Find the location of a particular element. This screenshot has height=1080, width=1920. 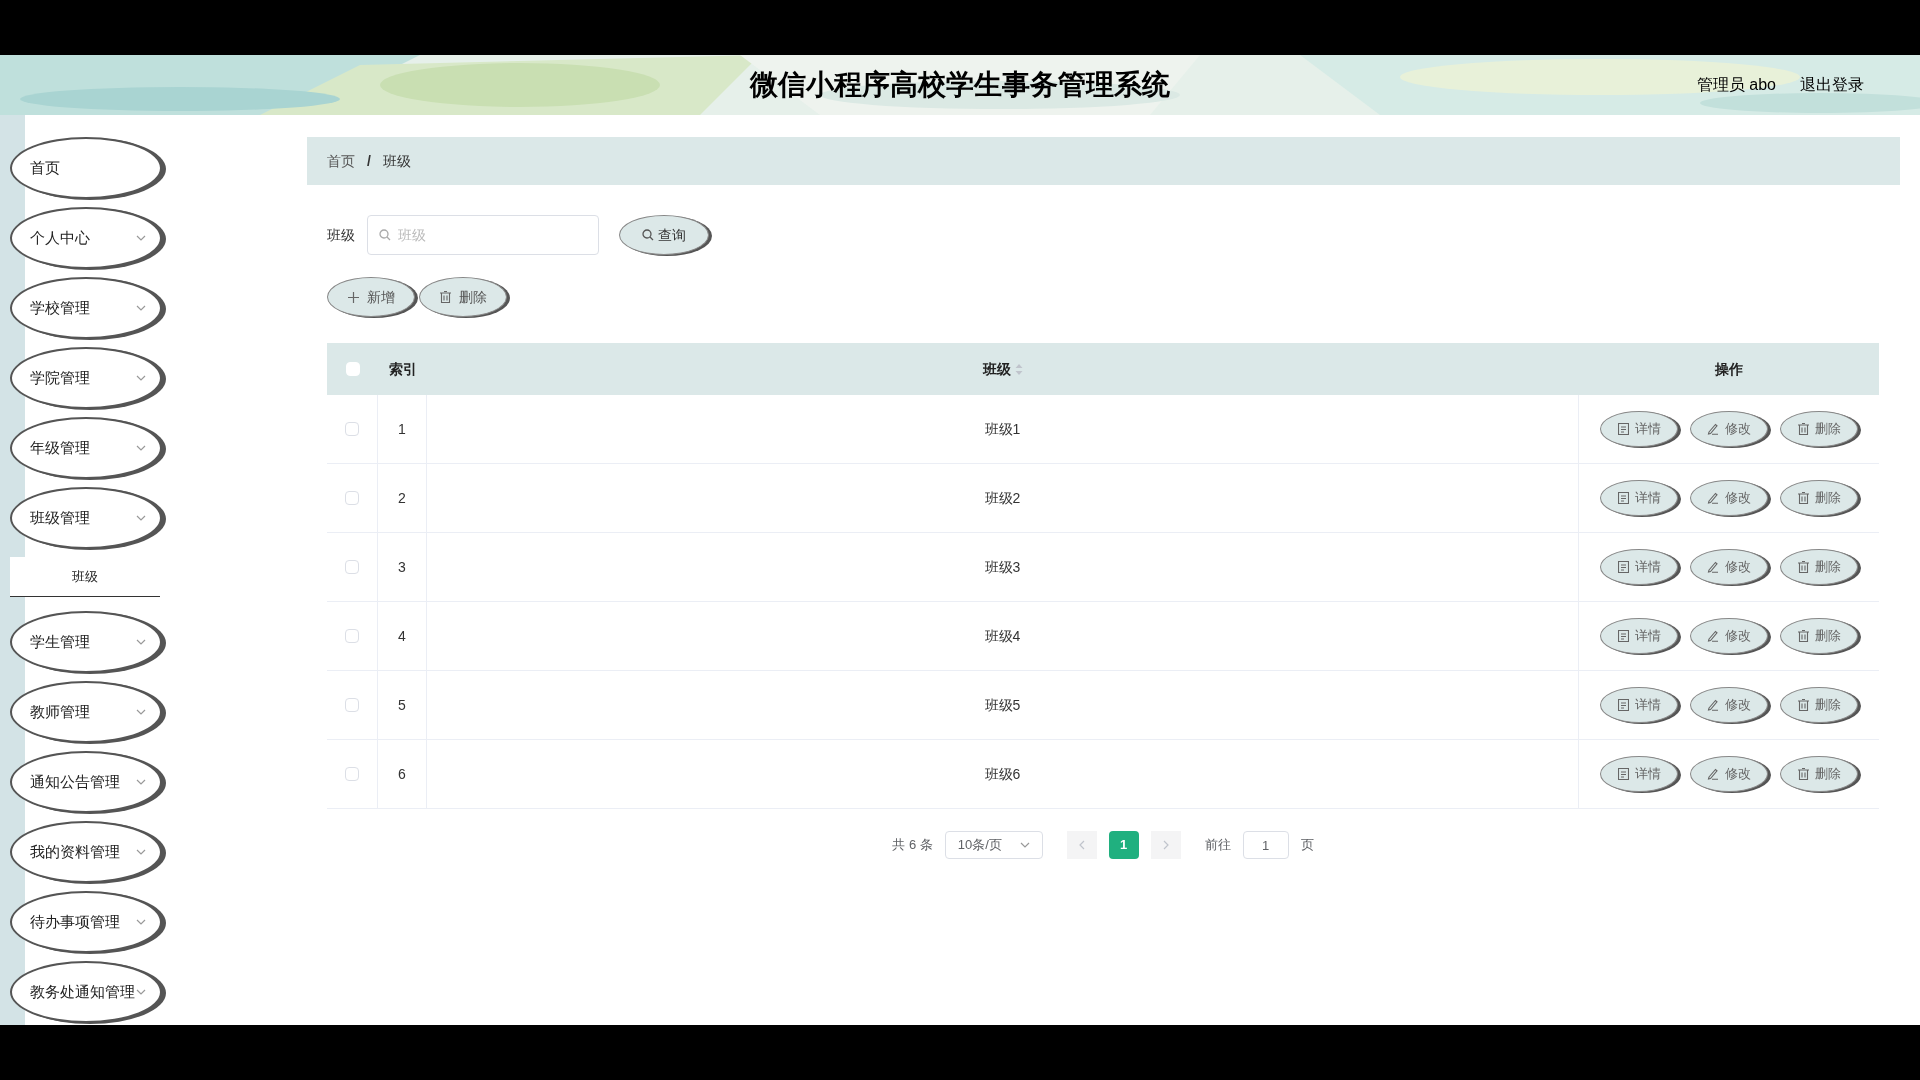

total-count: 共 6 条 is located at coordinates (912, 845).